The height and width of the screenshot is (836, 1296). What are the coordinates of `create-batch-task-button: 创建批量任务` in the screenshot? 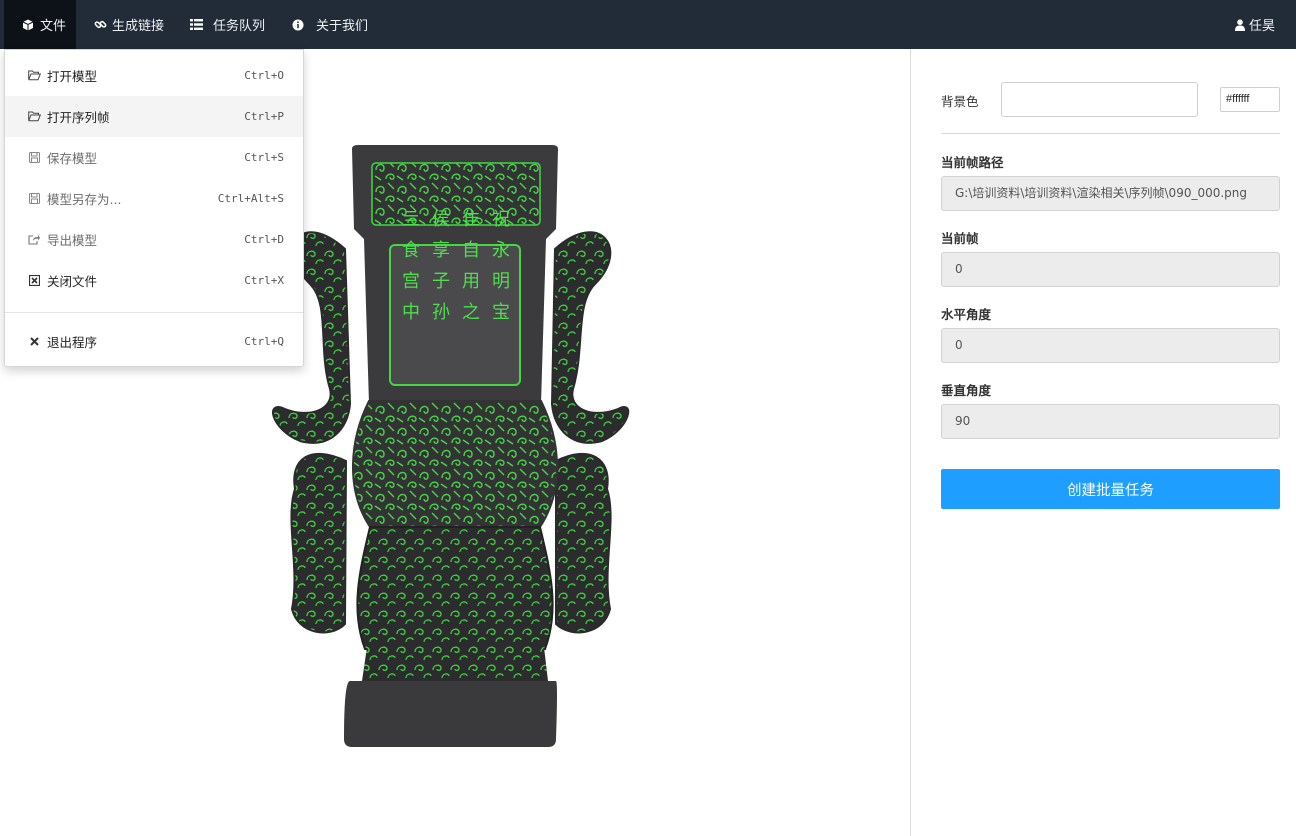 It's located at (1110, 489).